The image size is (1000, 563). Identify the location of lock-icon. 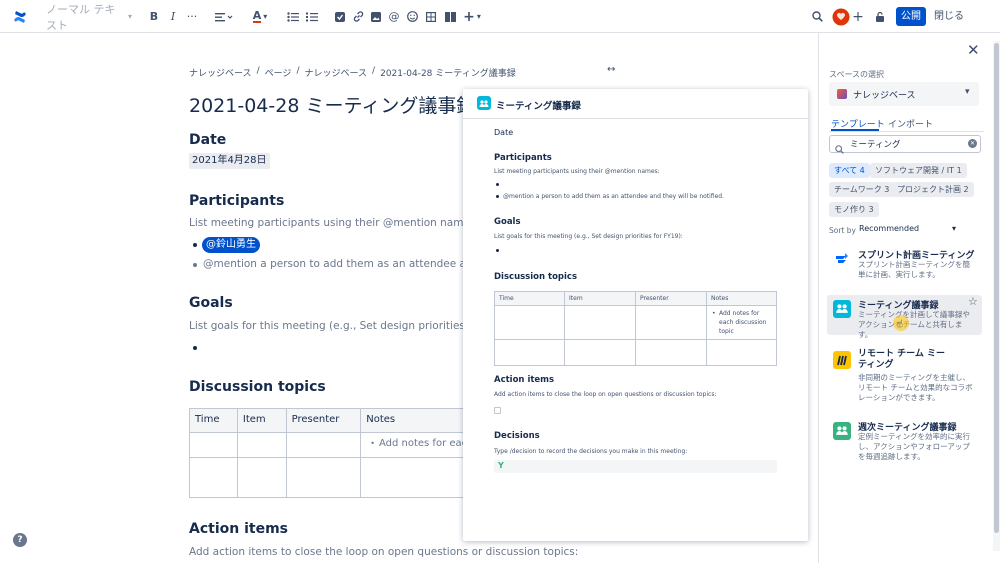
(880, 16).